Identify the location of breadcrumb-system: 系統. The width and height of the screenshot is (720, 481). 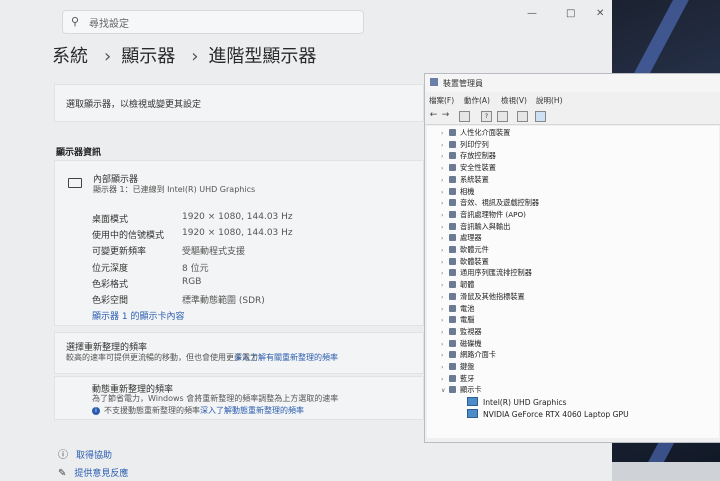
(70, 56).